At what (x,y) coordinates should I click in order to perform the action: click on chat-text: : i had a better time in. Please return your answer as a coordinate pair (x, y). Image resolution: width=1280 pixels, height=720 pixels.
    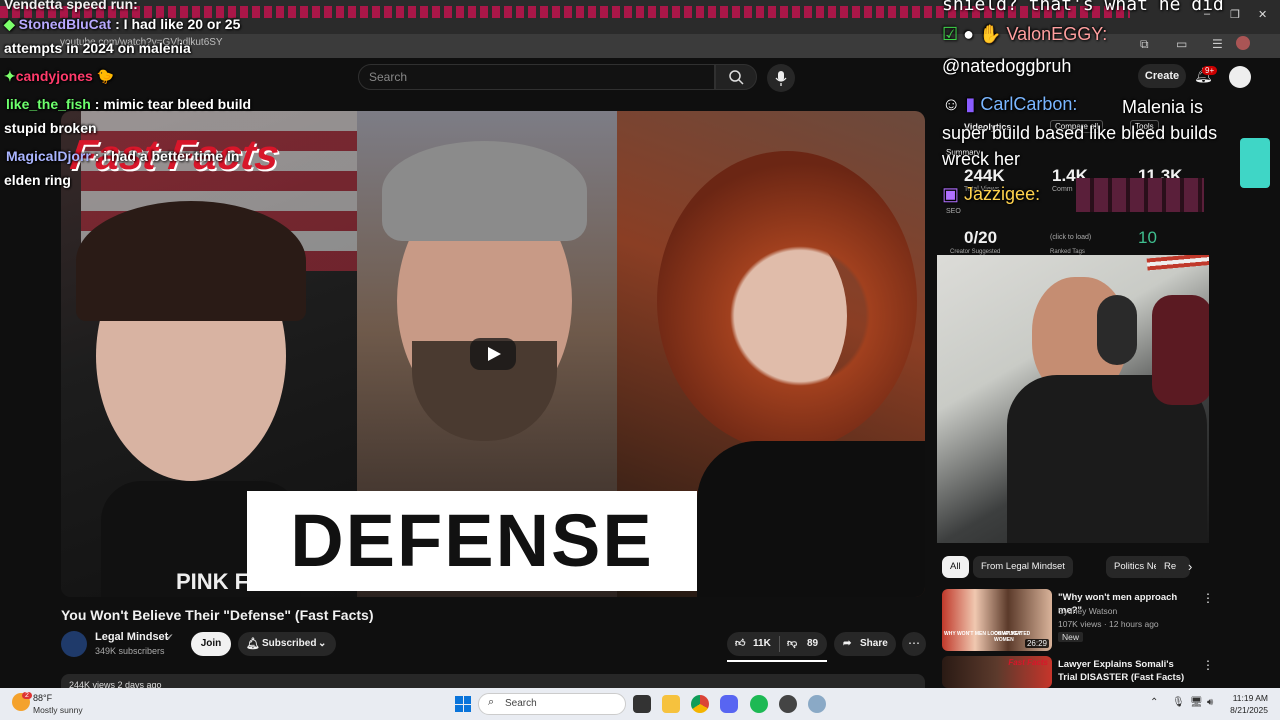
    Looking at the image, I should click on (165, 156).